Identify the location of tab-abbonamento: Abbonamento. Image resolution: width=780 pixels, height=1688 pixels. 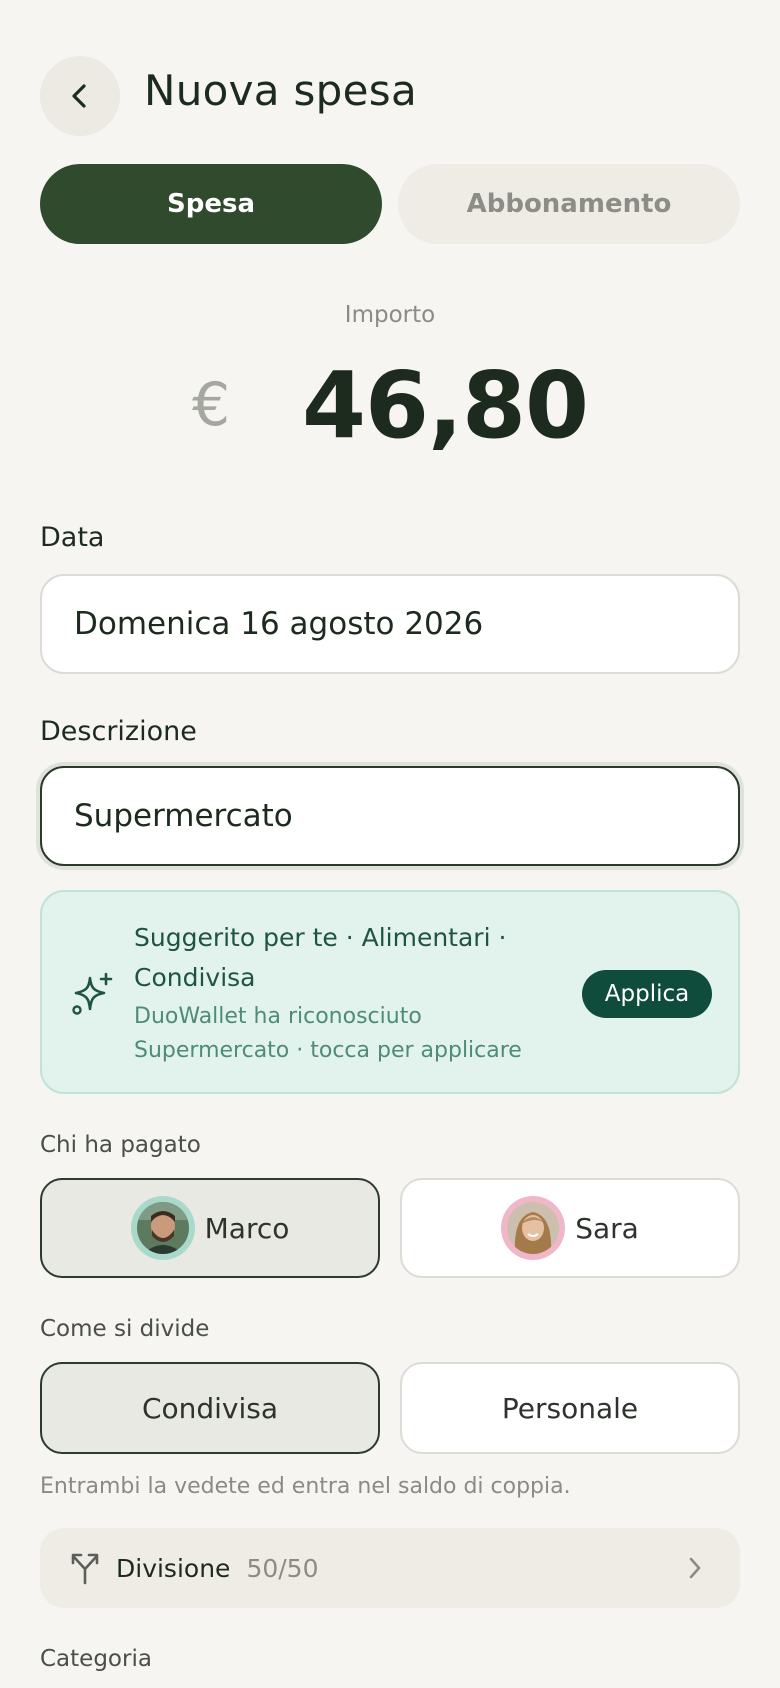
(569, 204).